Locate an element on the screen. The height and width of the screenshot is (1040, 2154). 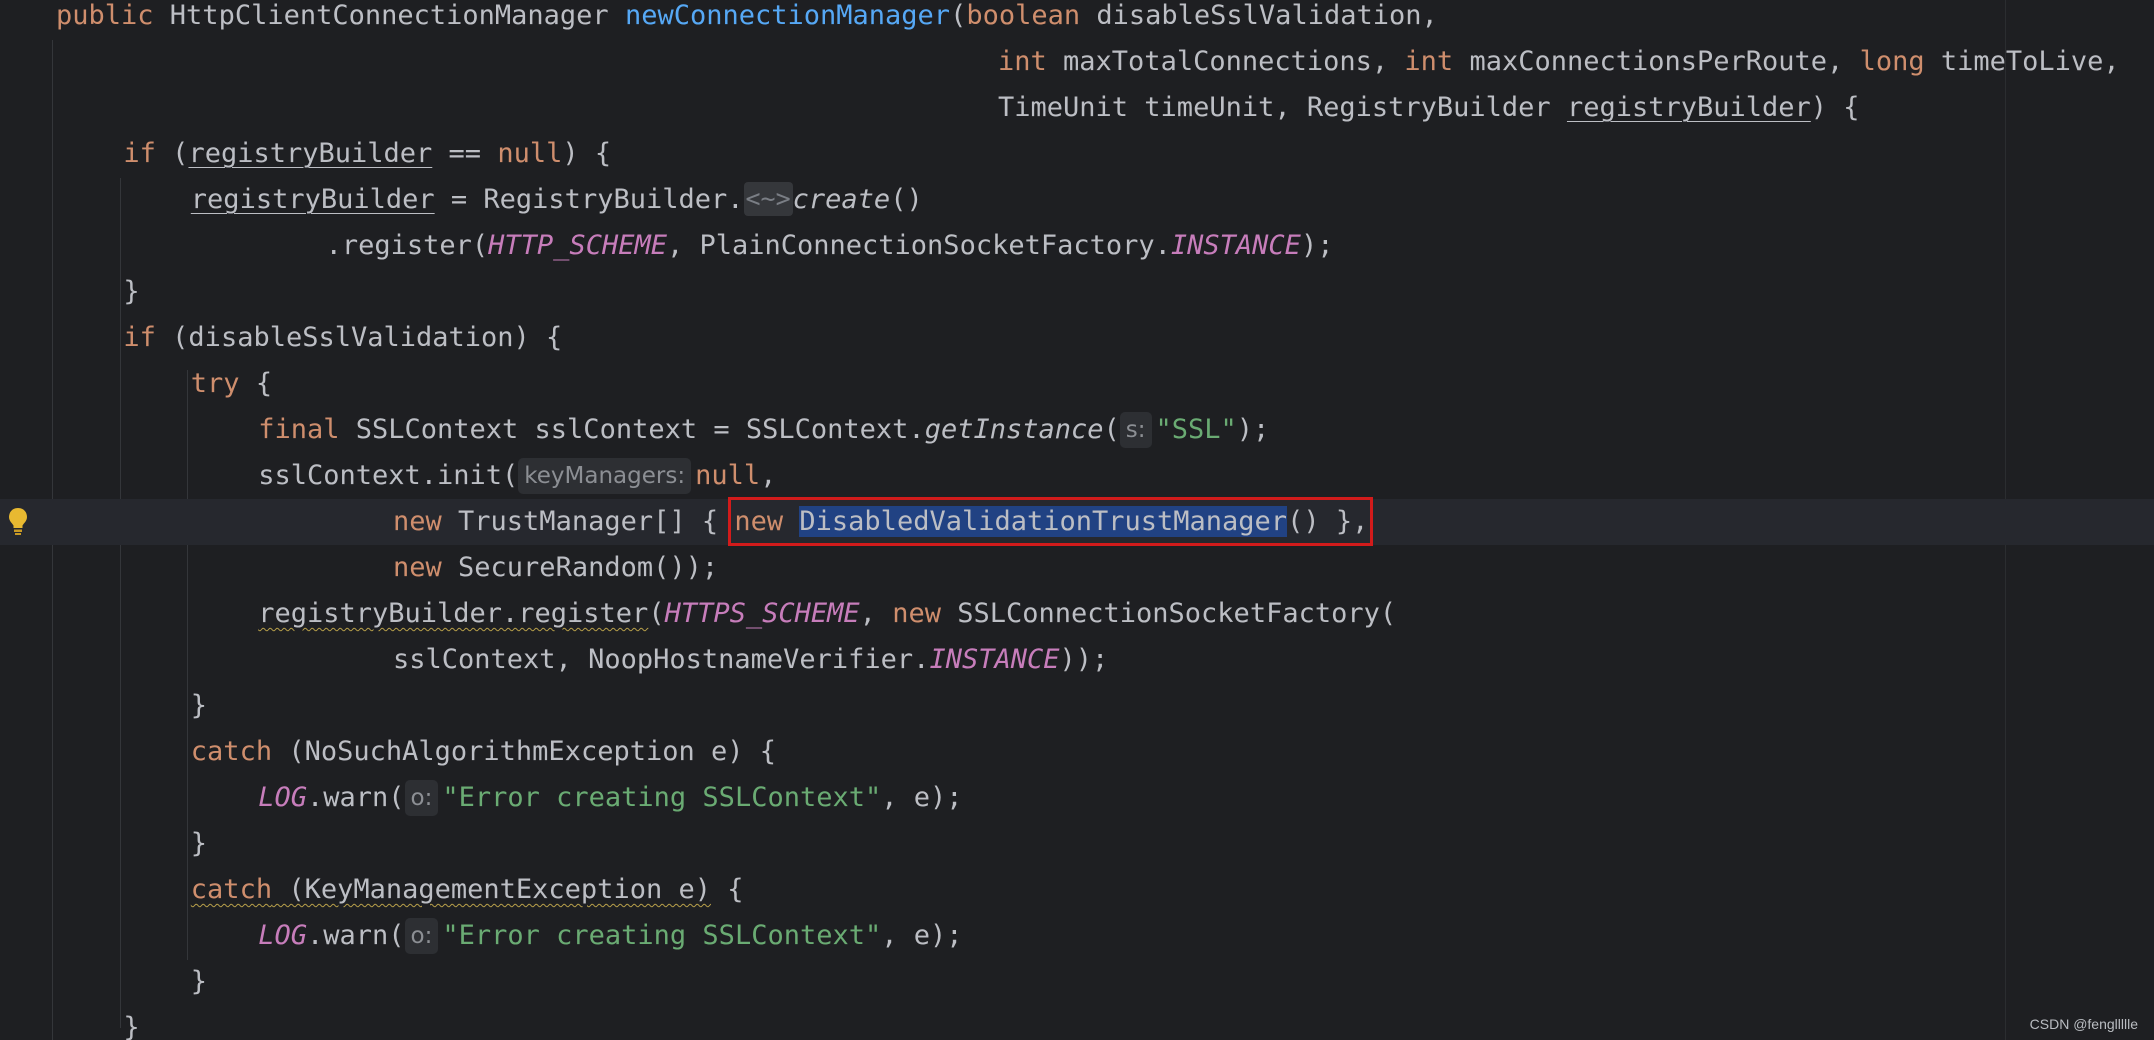
code-line: catch (NoSuchAlgorithmException e) { is located at coordinates (1077, 752).